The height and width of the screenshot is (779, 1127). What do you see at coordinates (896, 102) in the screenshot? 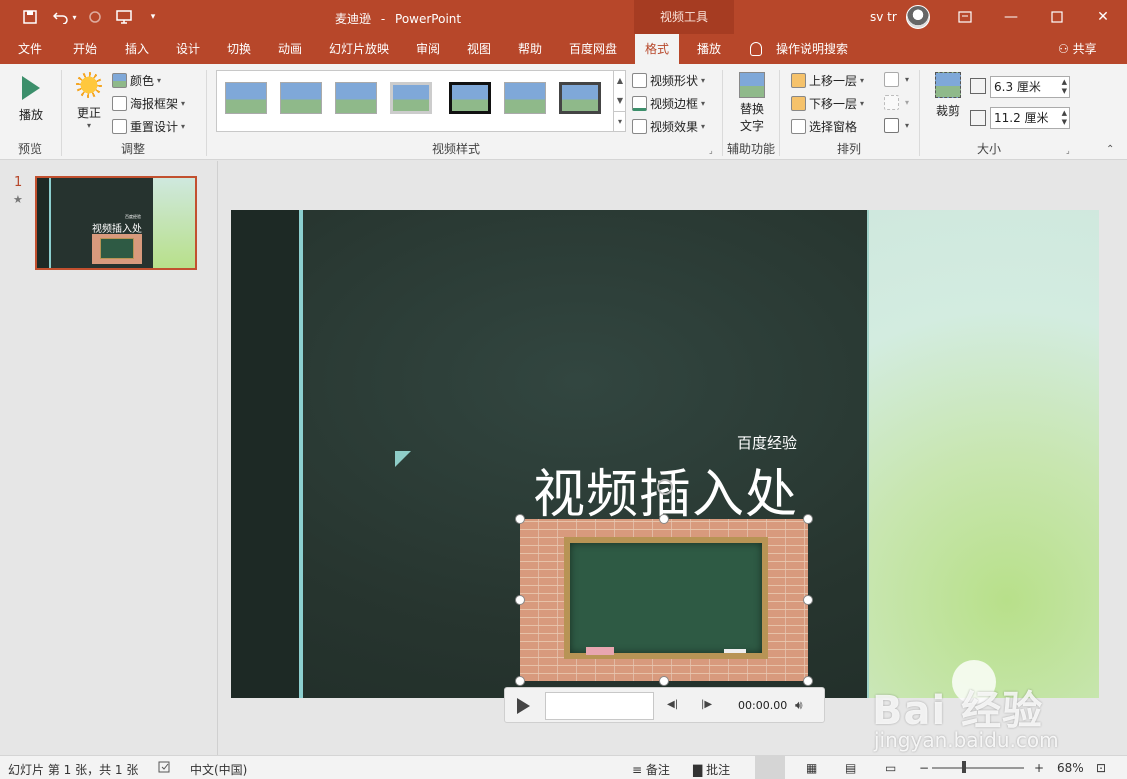
I see `group-objects-icon: ▾` at bounding box center [896, 102].